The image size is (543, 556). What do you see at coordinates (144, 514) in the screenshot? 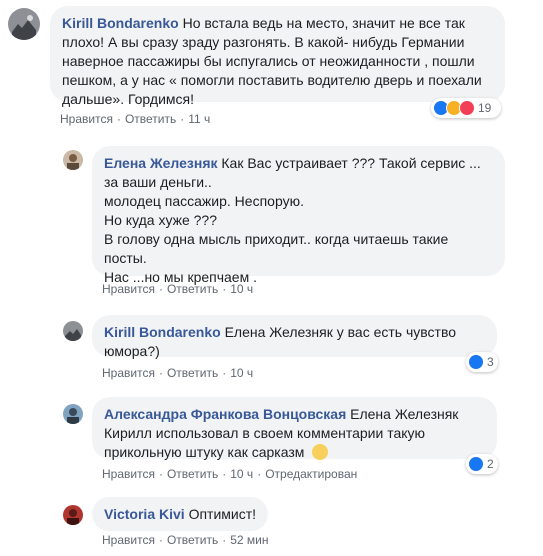
I see `comment-author: Victoria Kivi` at bounding box center [144, 514].